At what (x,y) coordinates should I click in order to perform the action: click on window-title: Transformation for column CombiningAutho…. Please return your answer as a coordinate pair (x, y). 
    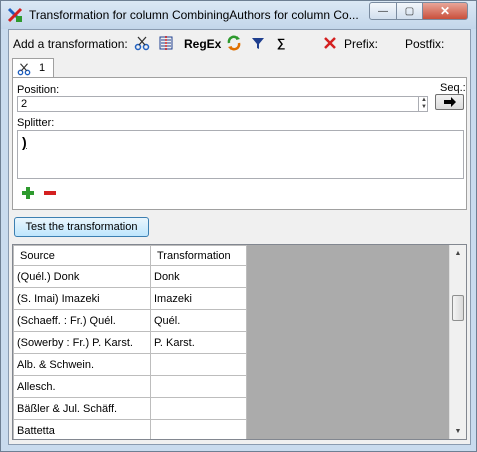
    Looking at the image, I should click on (194, 15).